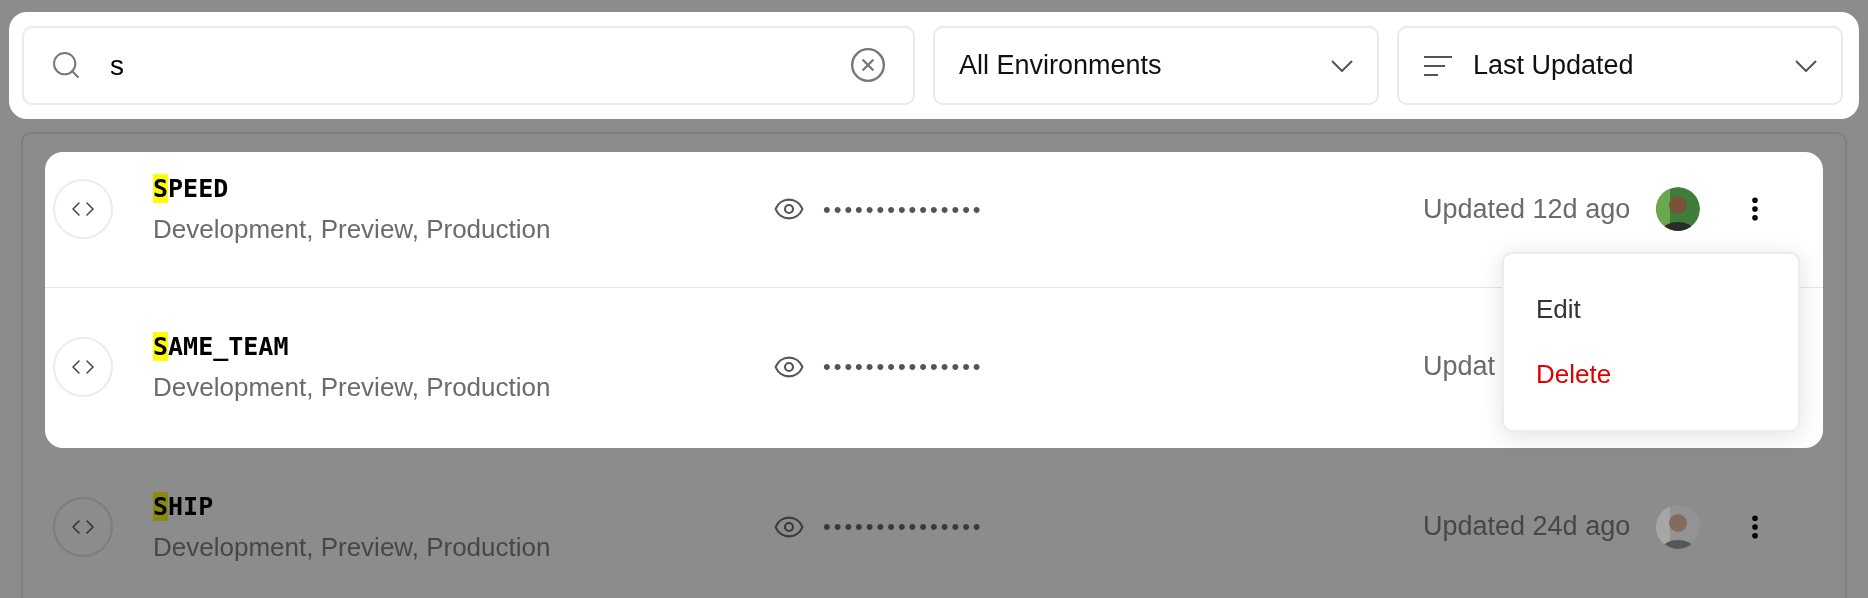 Image resolution: width=1868 pixels, height=598 pixels. I want to click on sort-icon, so click(1438, 65).